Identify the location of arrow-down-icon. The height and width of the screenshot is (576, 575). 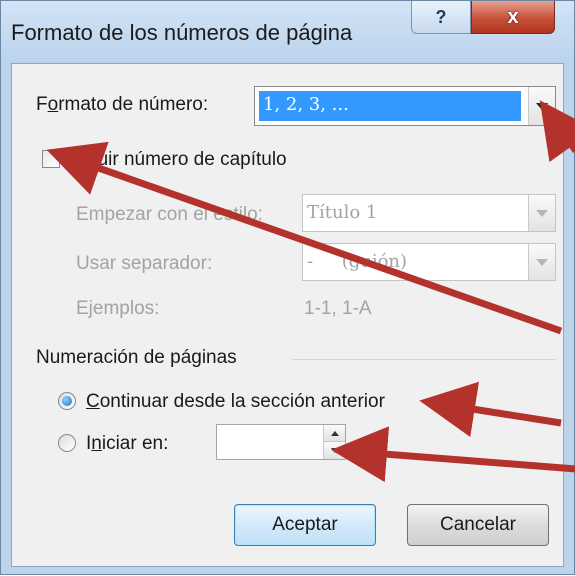
(334, 450).